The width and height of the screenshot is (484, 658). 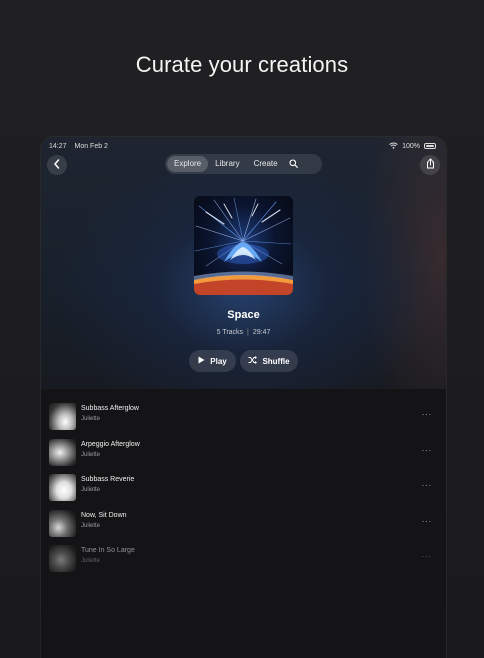 I want to click on track-count: 5 Tracks, so click(x=230, y=332).